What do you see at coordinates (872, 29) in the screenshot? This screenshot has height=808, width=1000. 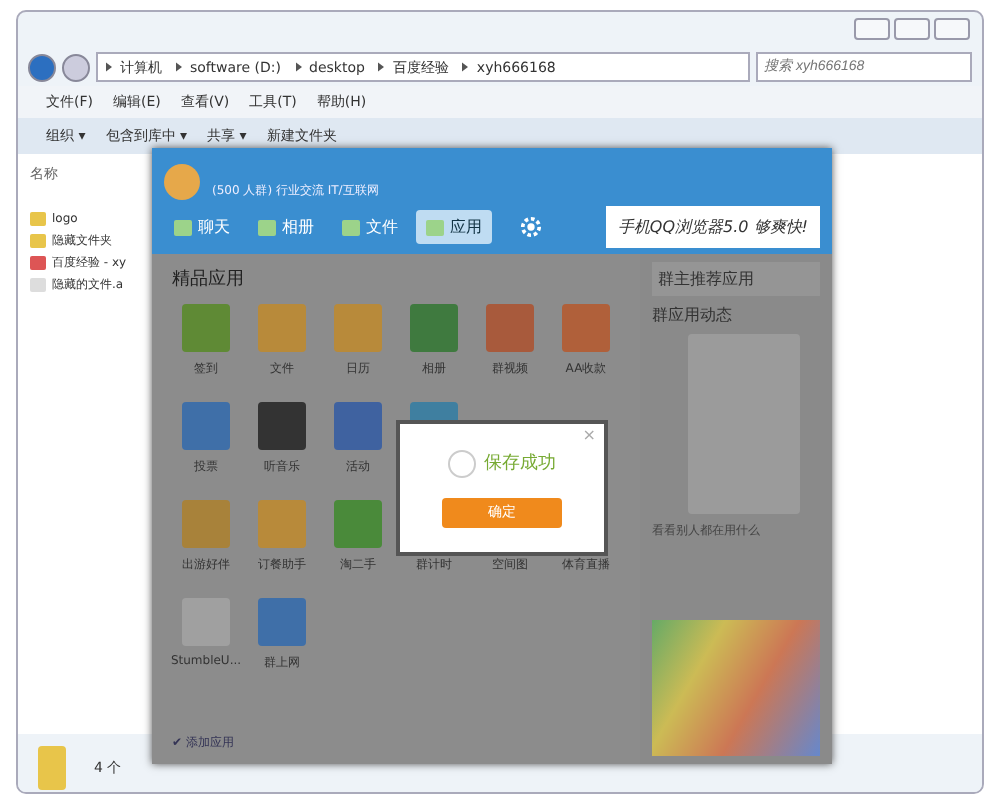 I see `minimize-button` at bounding box center [872, 29].